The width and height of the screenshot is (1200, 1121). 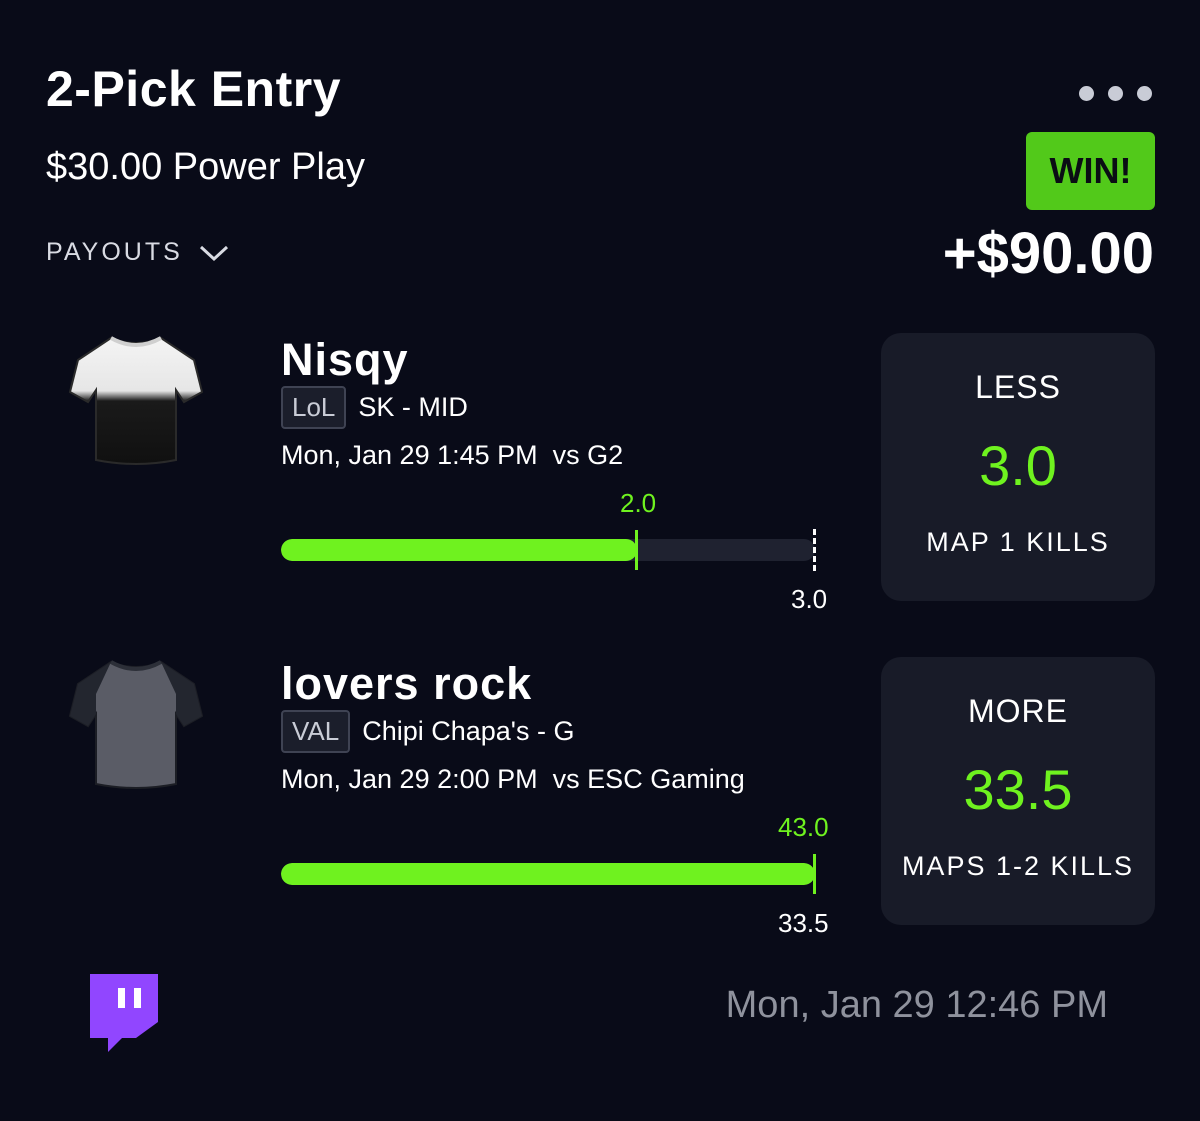 I want to click on entry-subtitle: $30.00 Power Play, so click(x=205, y=167).